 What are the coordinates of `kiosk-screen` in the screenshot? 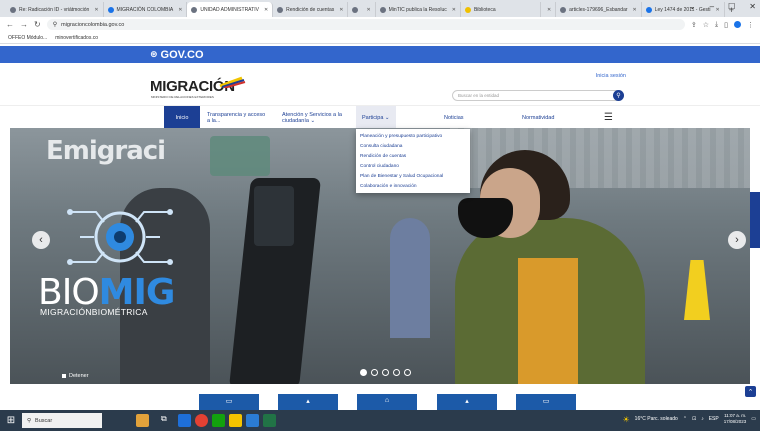 It's located at (274, 216).